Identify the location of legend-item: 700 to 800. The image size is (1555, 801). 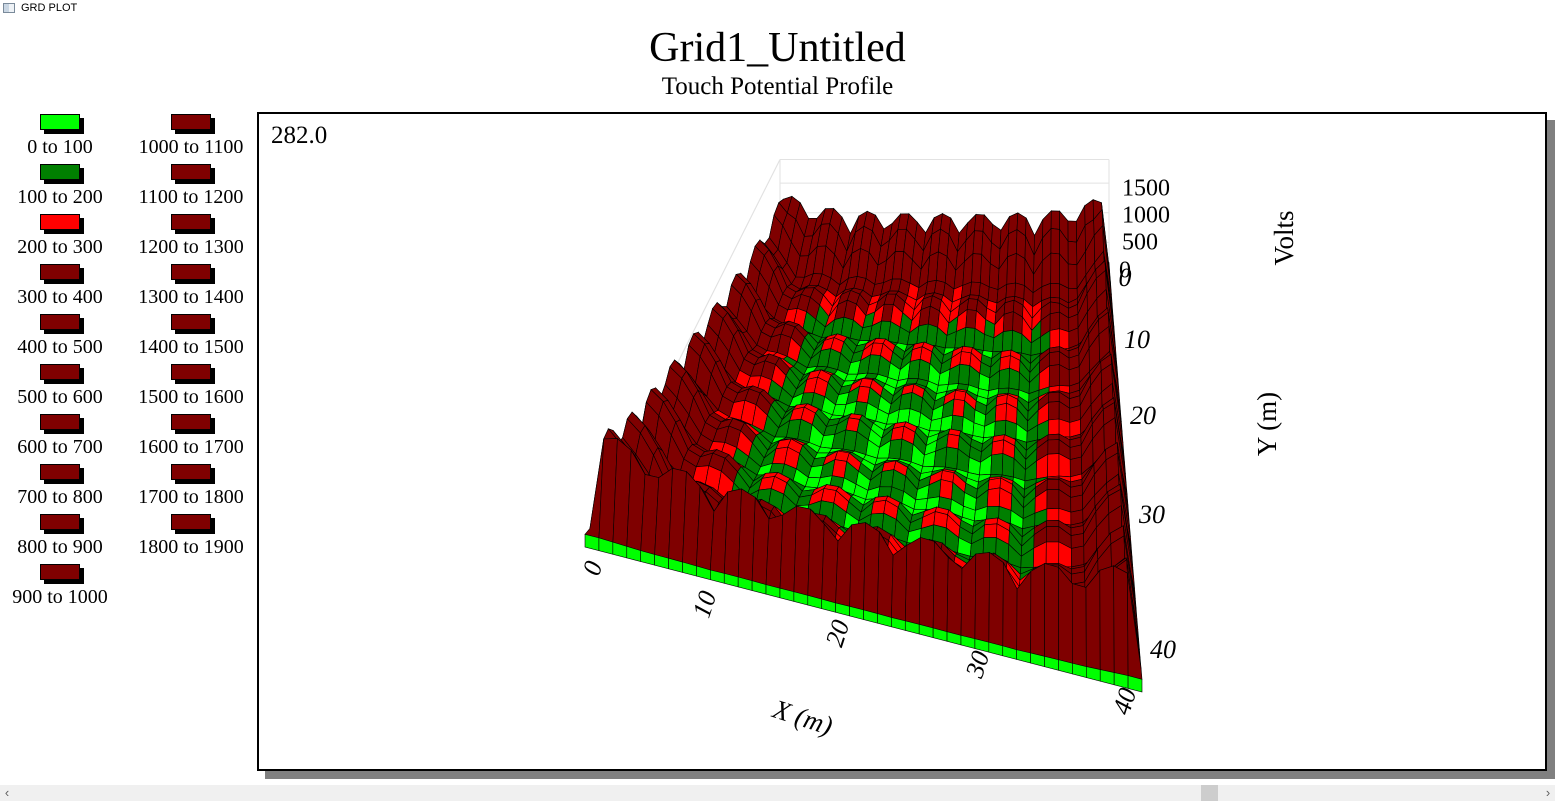
(60, 486).